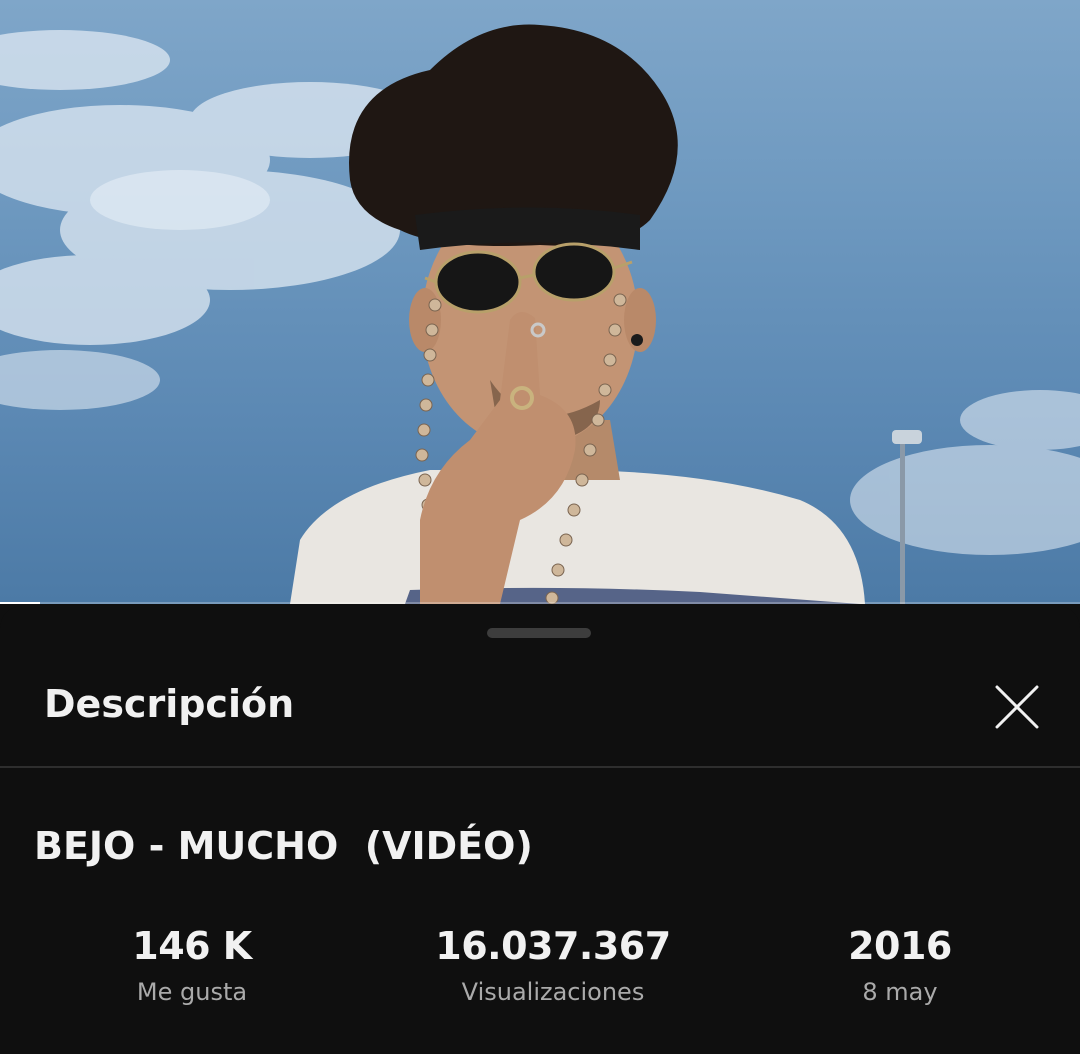 The width and height of the screenshot is (1080, 1054). I want to click on sheet-drag-handle, so click(539, 633).